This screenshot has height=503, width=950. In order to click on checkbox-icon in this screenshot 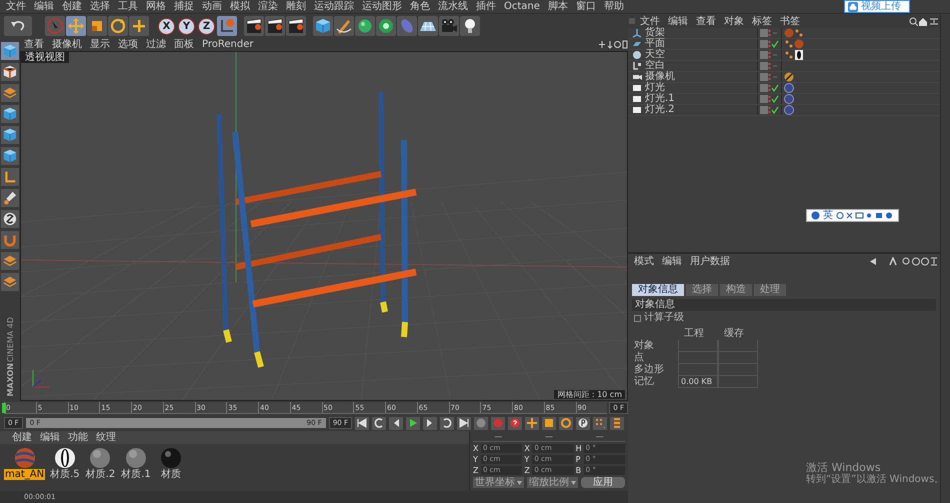, I will do `click(637, 318)`.